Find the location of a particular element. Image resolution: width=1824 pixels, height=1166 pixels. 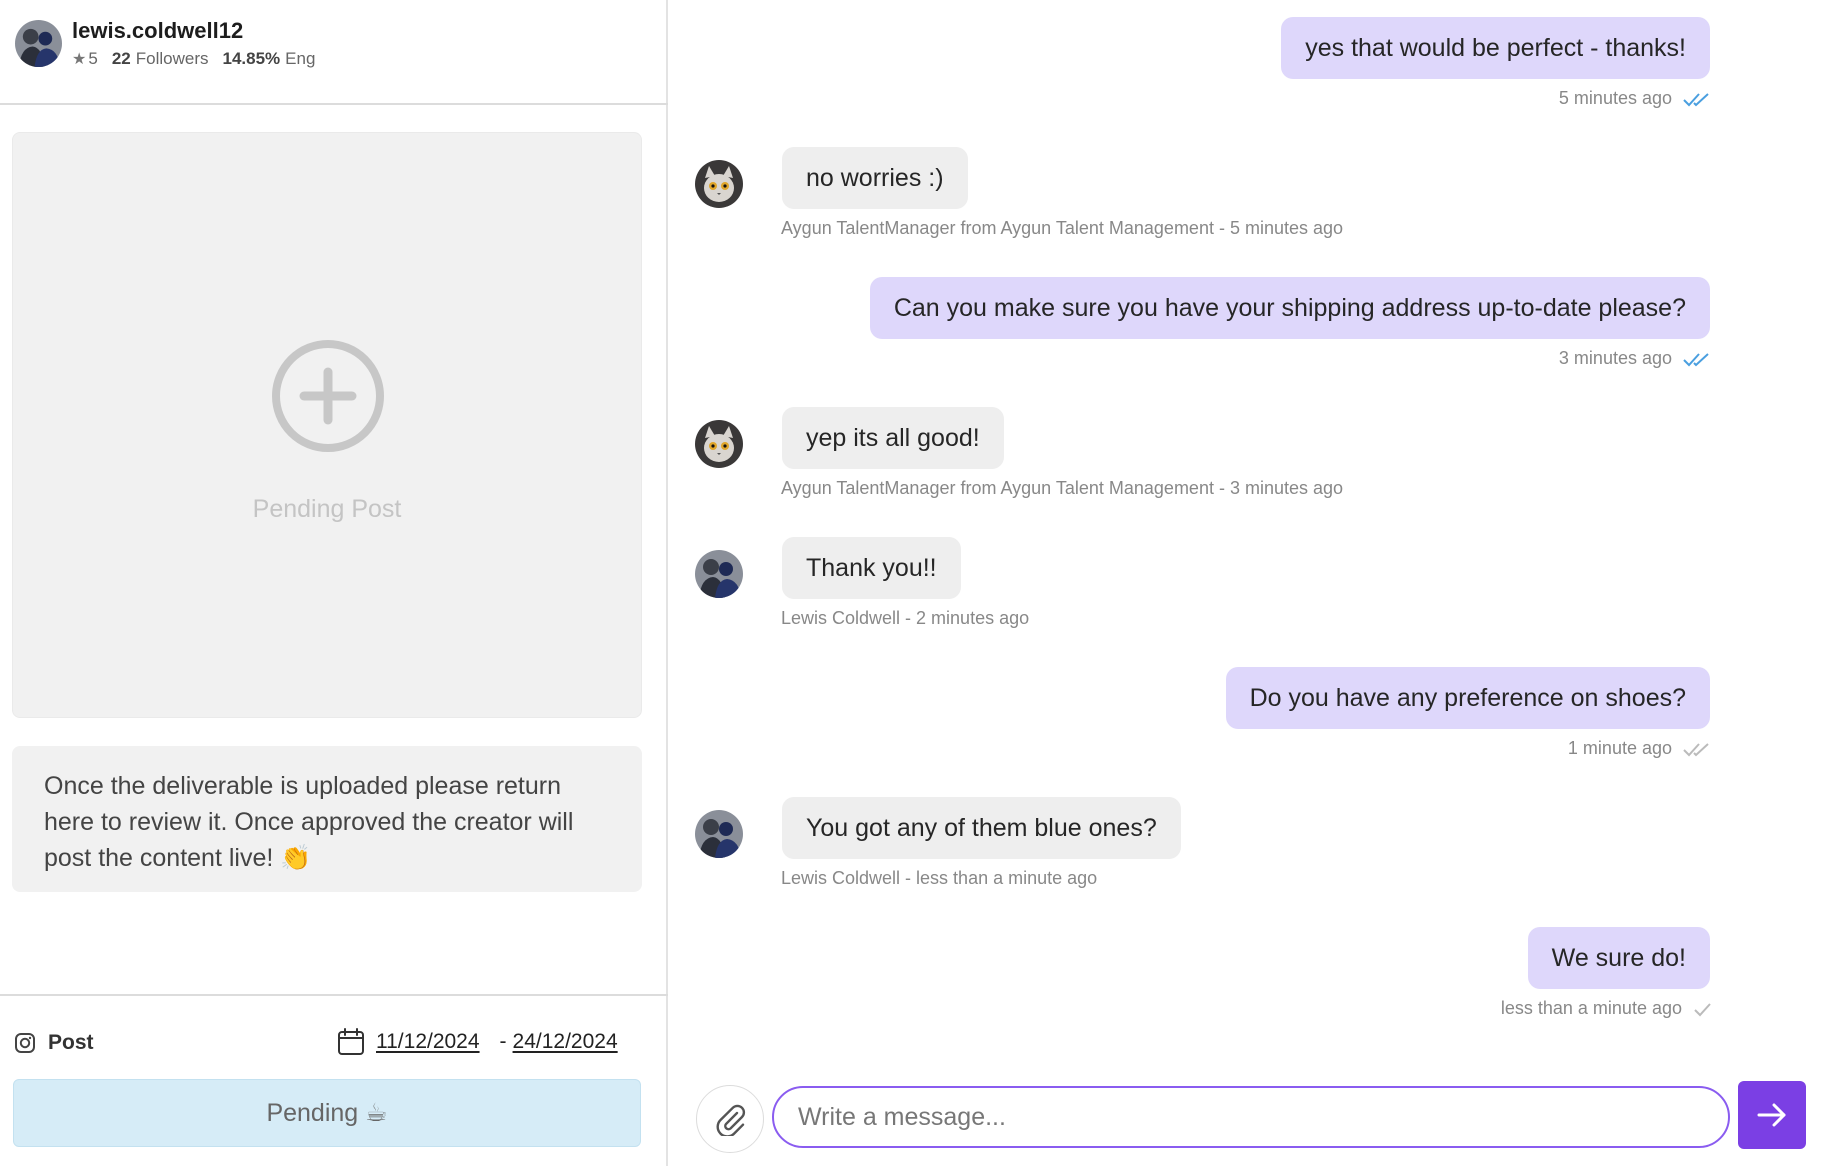

arrow-right-icon is located at coordinates (1771, 1115).